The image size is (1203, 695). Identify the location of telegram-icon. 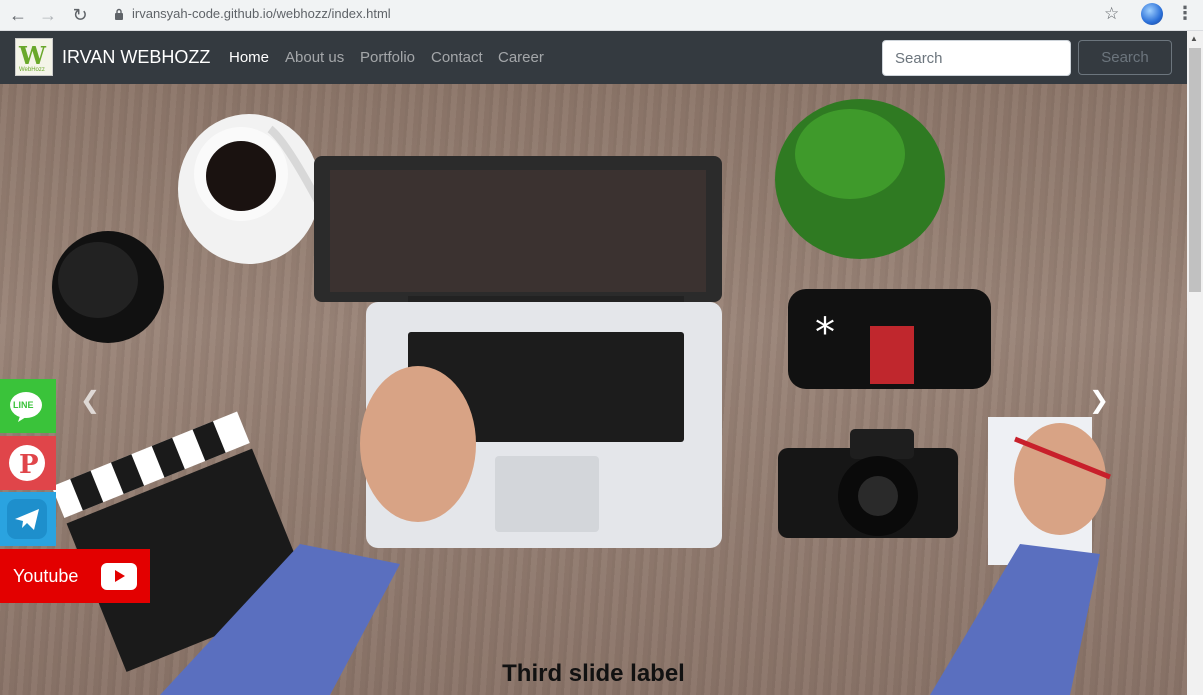
(27, 519).